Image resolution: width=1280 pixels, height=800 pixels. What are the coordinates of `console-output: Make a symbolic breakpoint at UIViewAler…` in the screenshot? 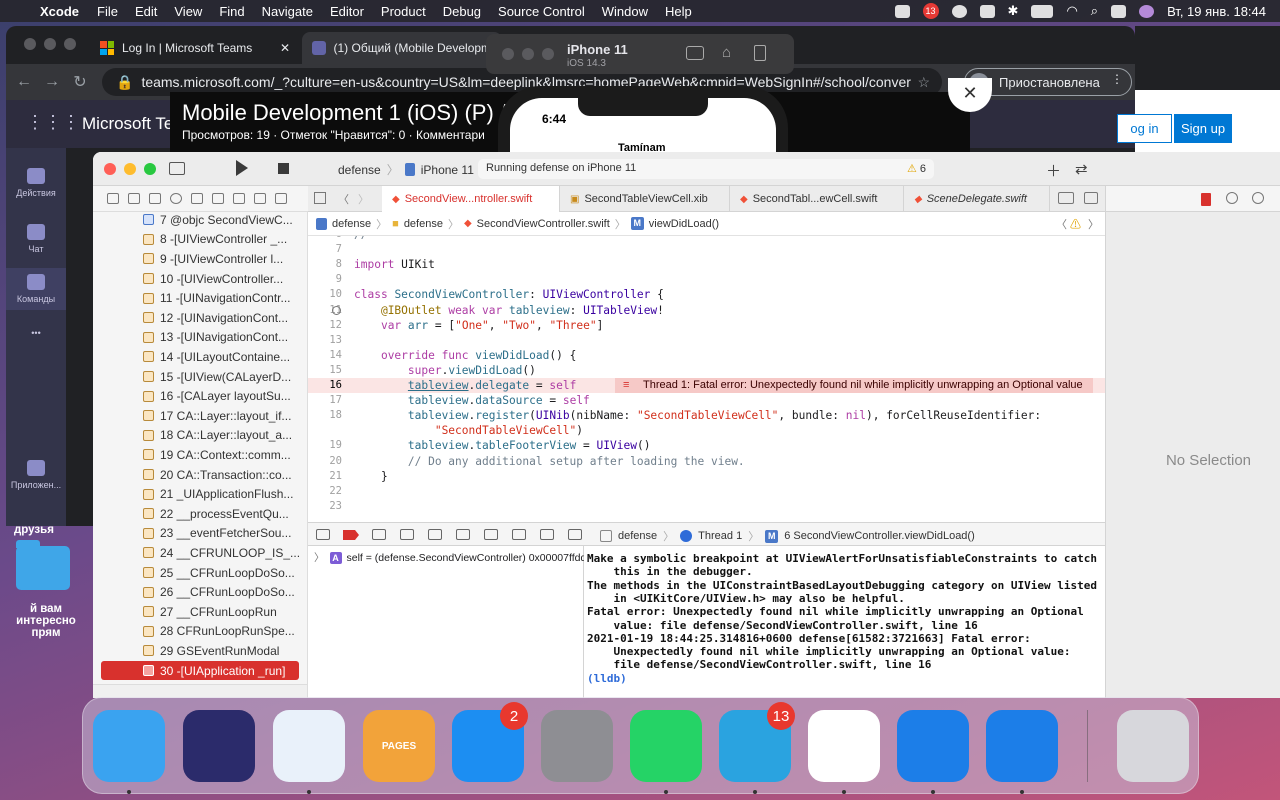 It's located at (844, 622).